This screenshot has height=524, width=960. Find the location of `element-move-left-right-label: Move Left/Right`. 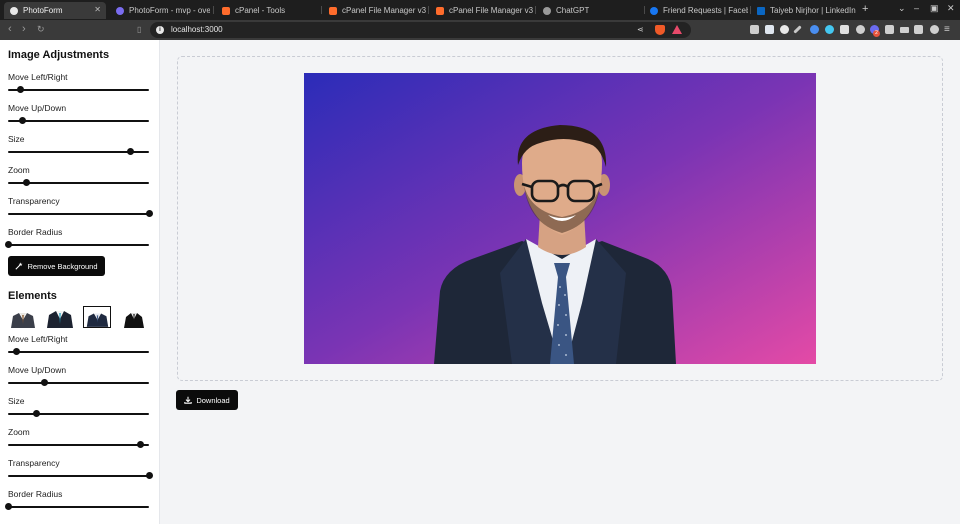

element-move-left-right-label: Move Left/Right is located at coordinates (38, 339).